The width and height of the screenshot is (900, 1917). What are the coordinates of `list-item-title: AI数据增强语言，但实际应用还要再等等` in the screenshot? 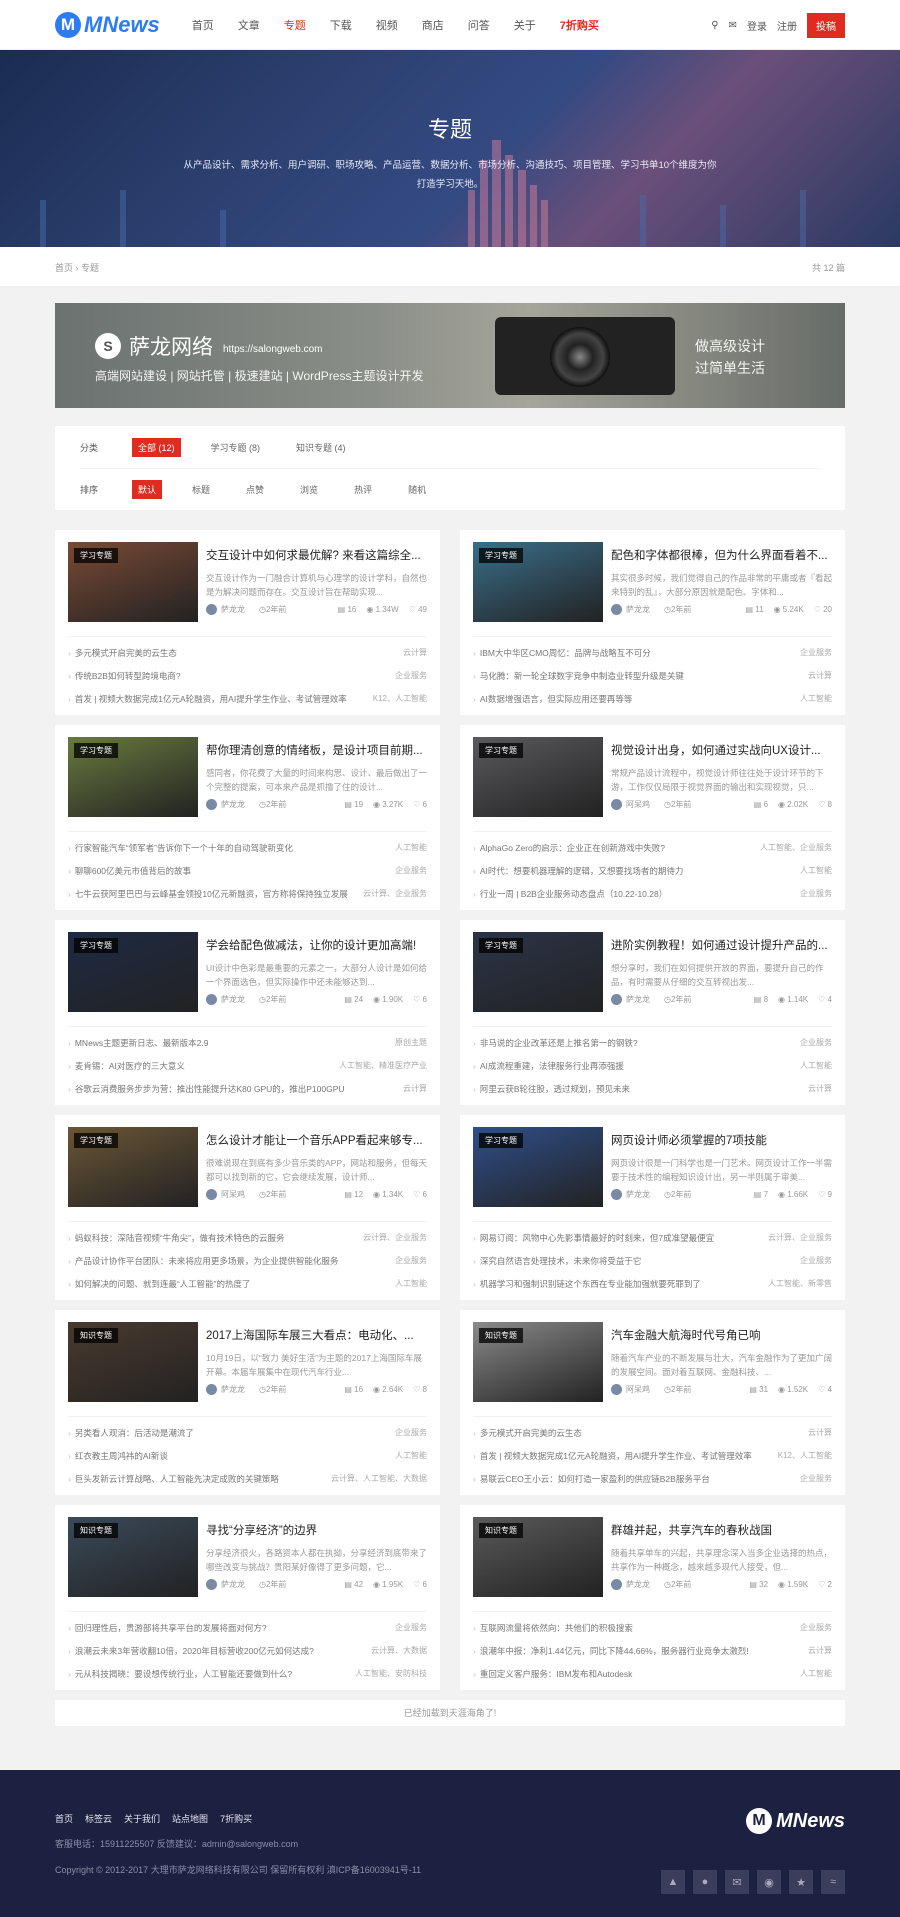 It's located at (553, 699).